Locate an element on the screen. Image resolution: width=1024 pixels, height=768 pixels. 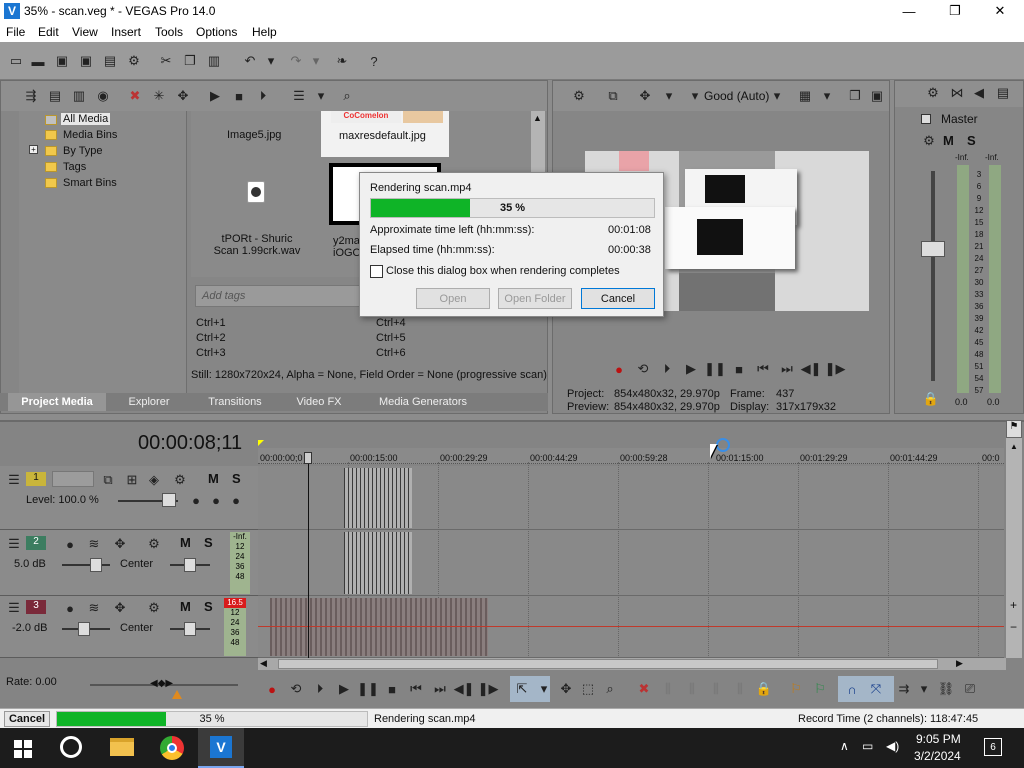
close-button: ✕ is located at coordinates (1000, 11).